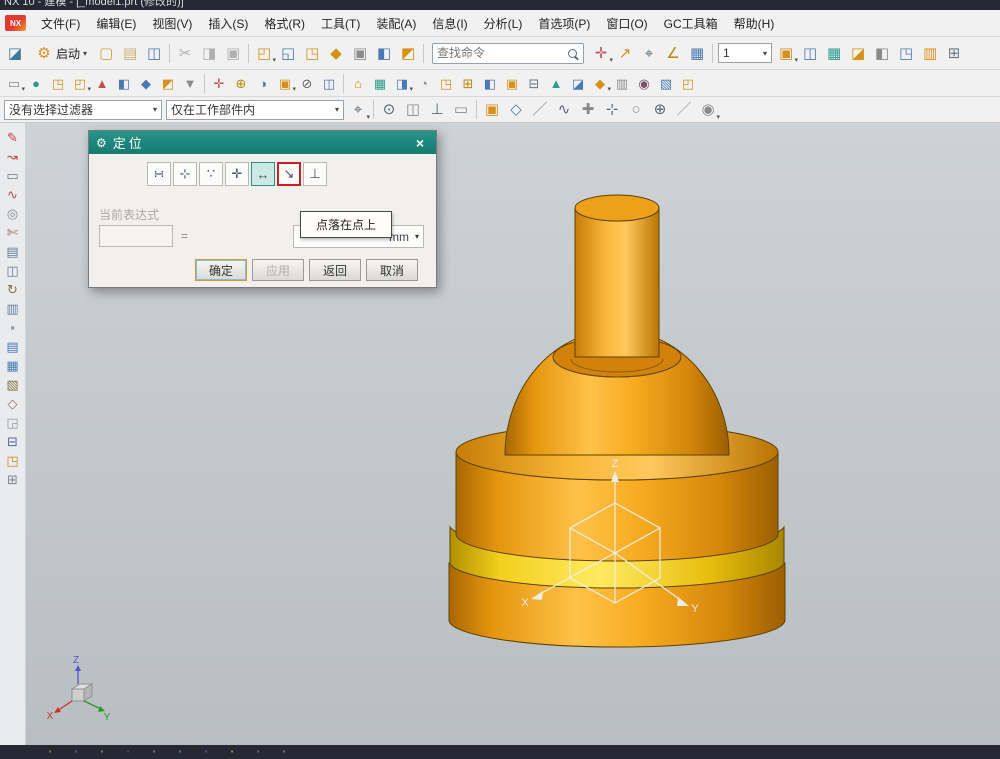 The width and height of the screenshot is (1000, 759). I want to click on tangent-snap-icon: ／, so click(684, 110).